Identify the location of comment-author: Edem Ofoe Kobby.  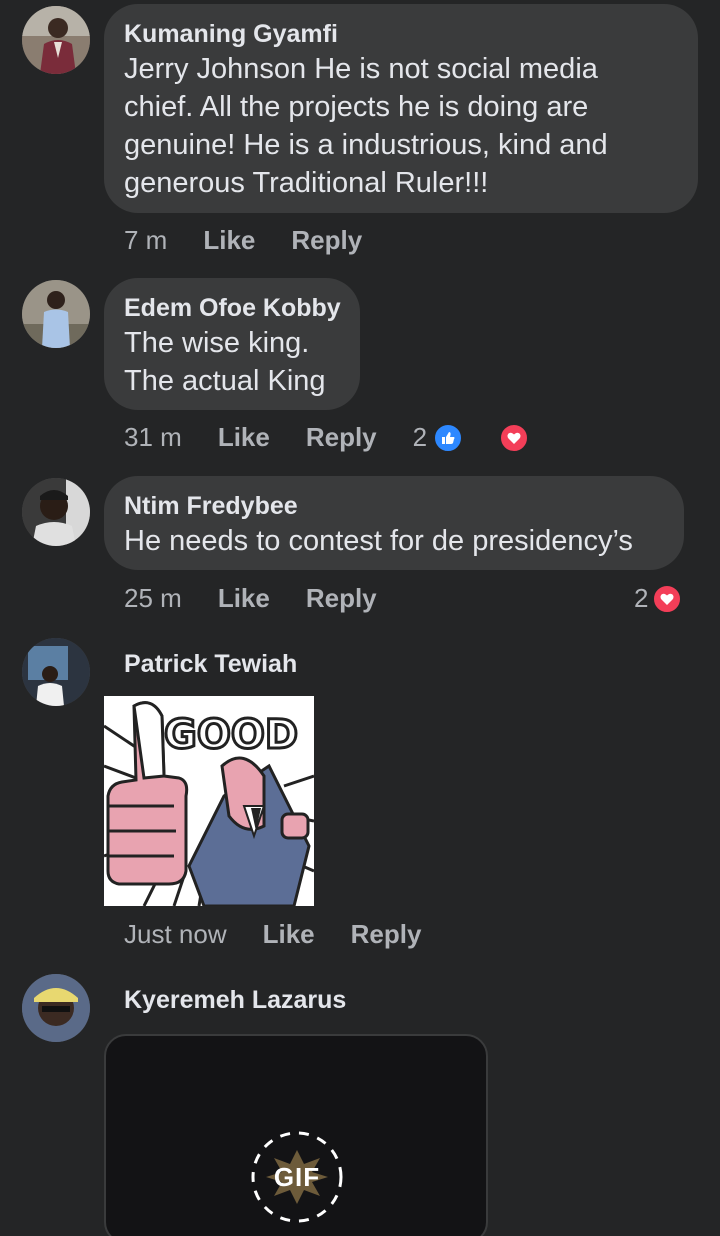
(232, 308).